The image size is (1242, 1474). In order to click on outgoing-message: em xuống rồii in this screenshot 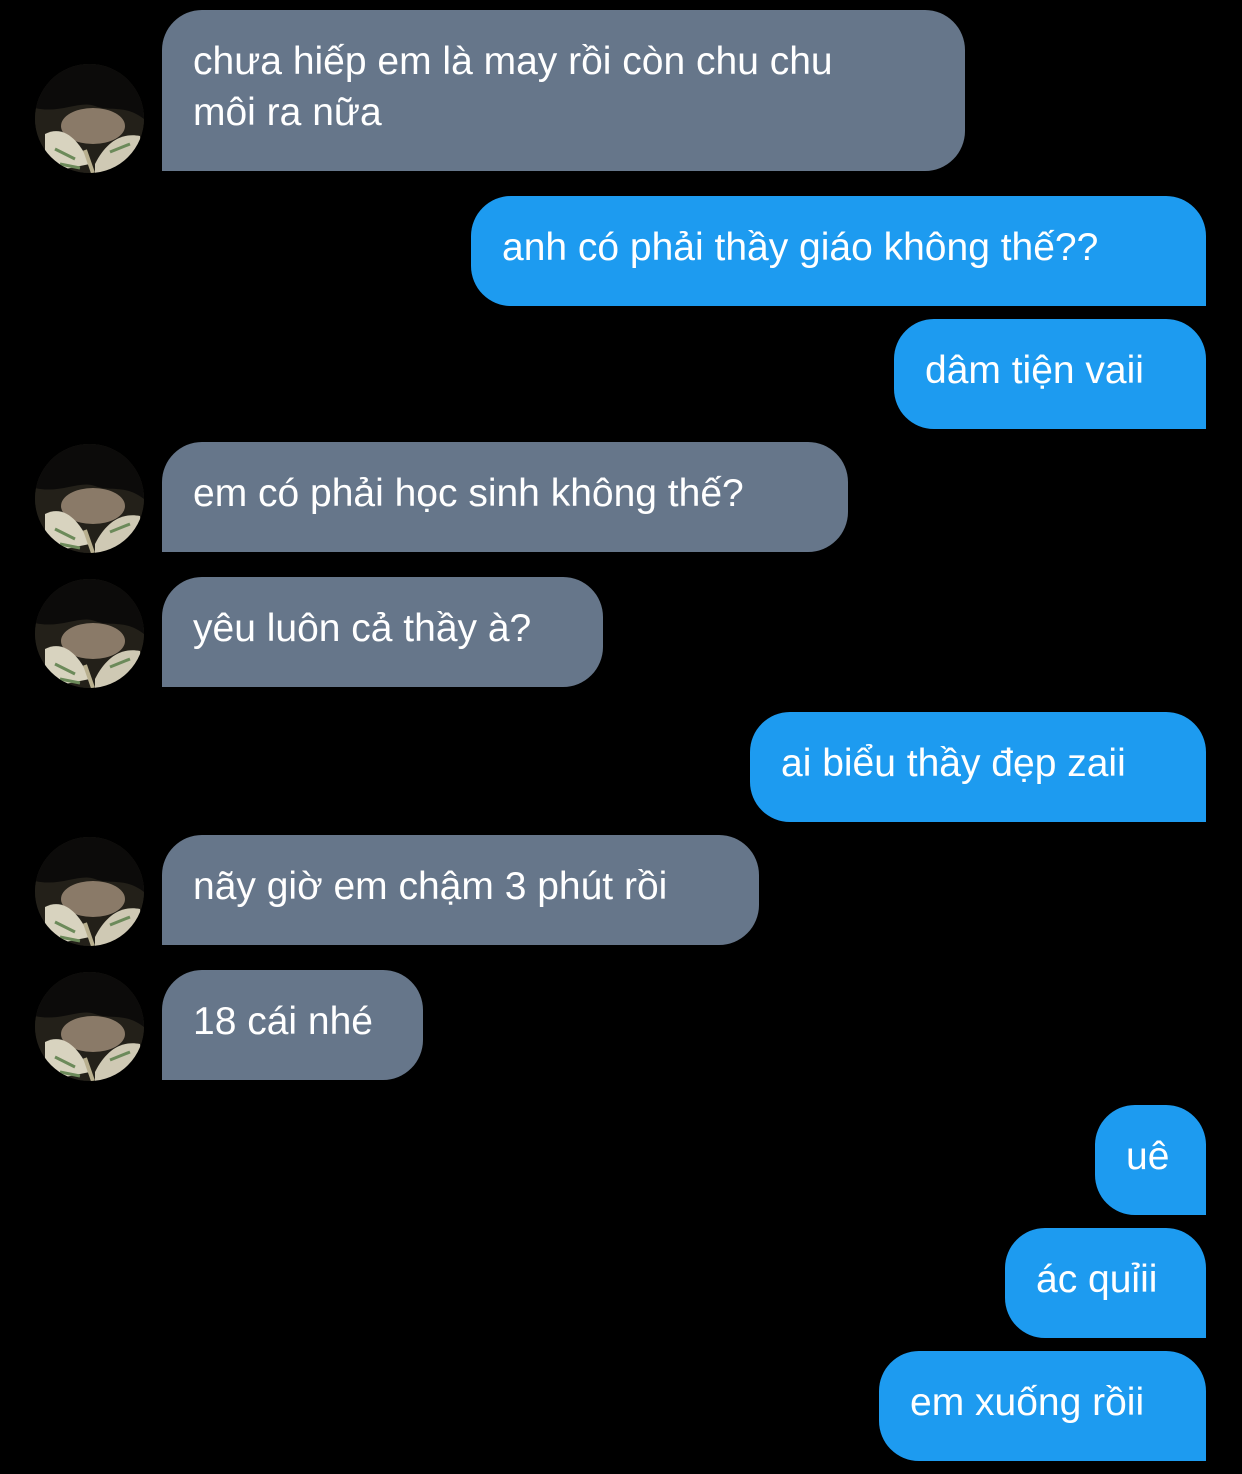, I will do `click(1042, 1406)`.